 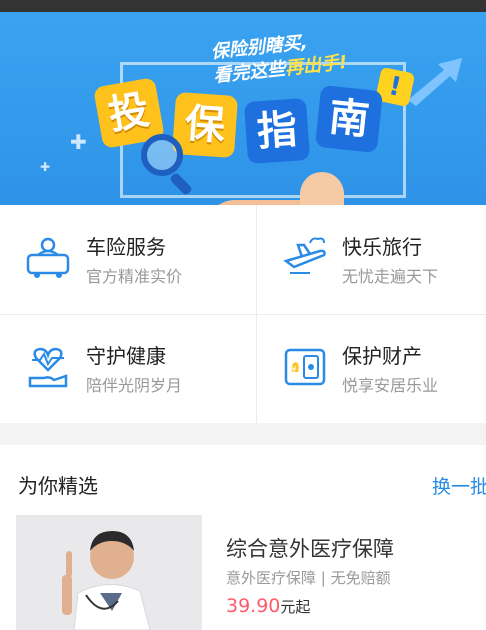 I want to click on product-price: 39.90元起, so click(x=268, y=606).